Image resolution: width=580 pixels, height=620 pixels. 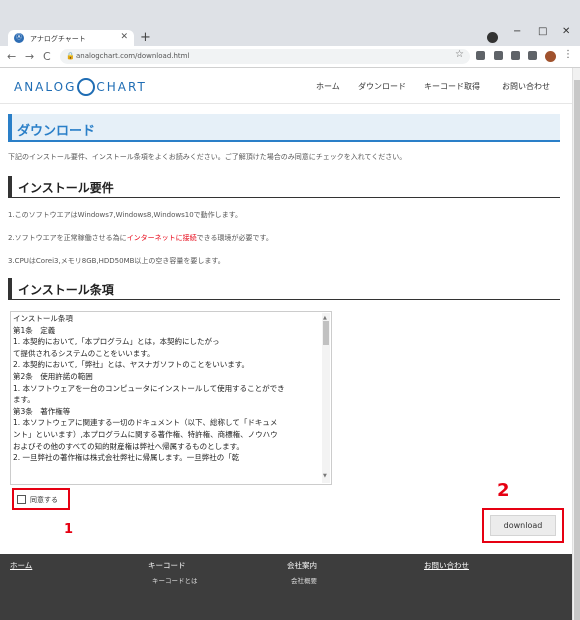 I want to click on tab-title: アナログチャート, so click(x=58, y=39).